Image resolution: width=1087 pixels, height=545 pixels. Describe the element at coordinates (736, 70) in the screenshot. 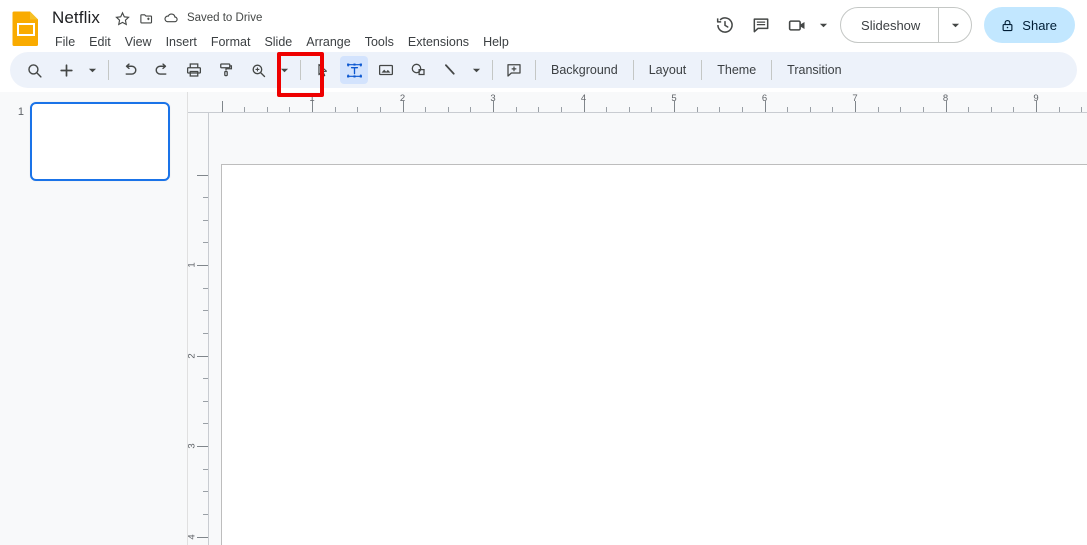

I see `theme-button: Theme` at that location.